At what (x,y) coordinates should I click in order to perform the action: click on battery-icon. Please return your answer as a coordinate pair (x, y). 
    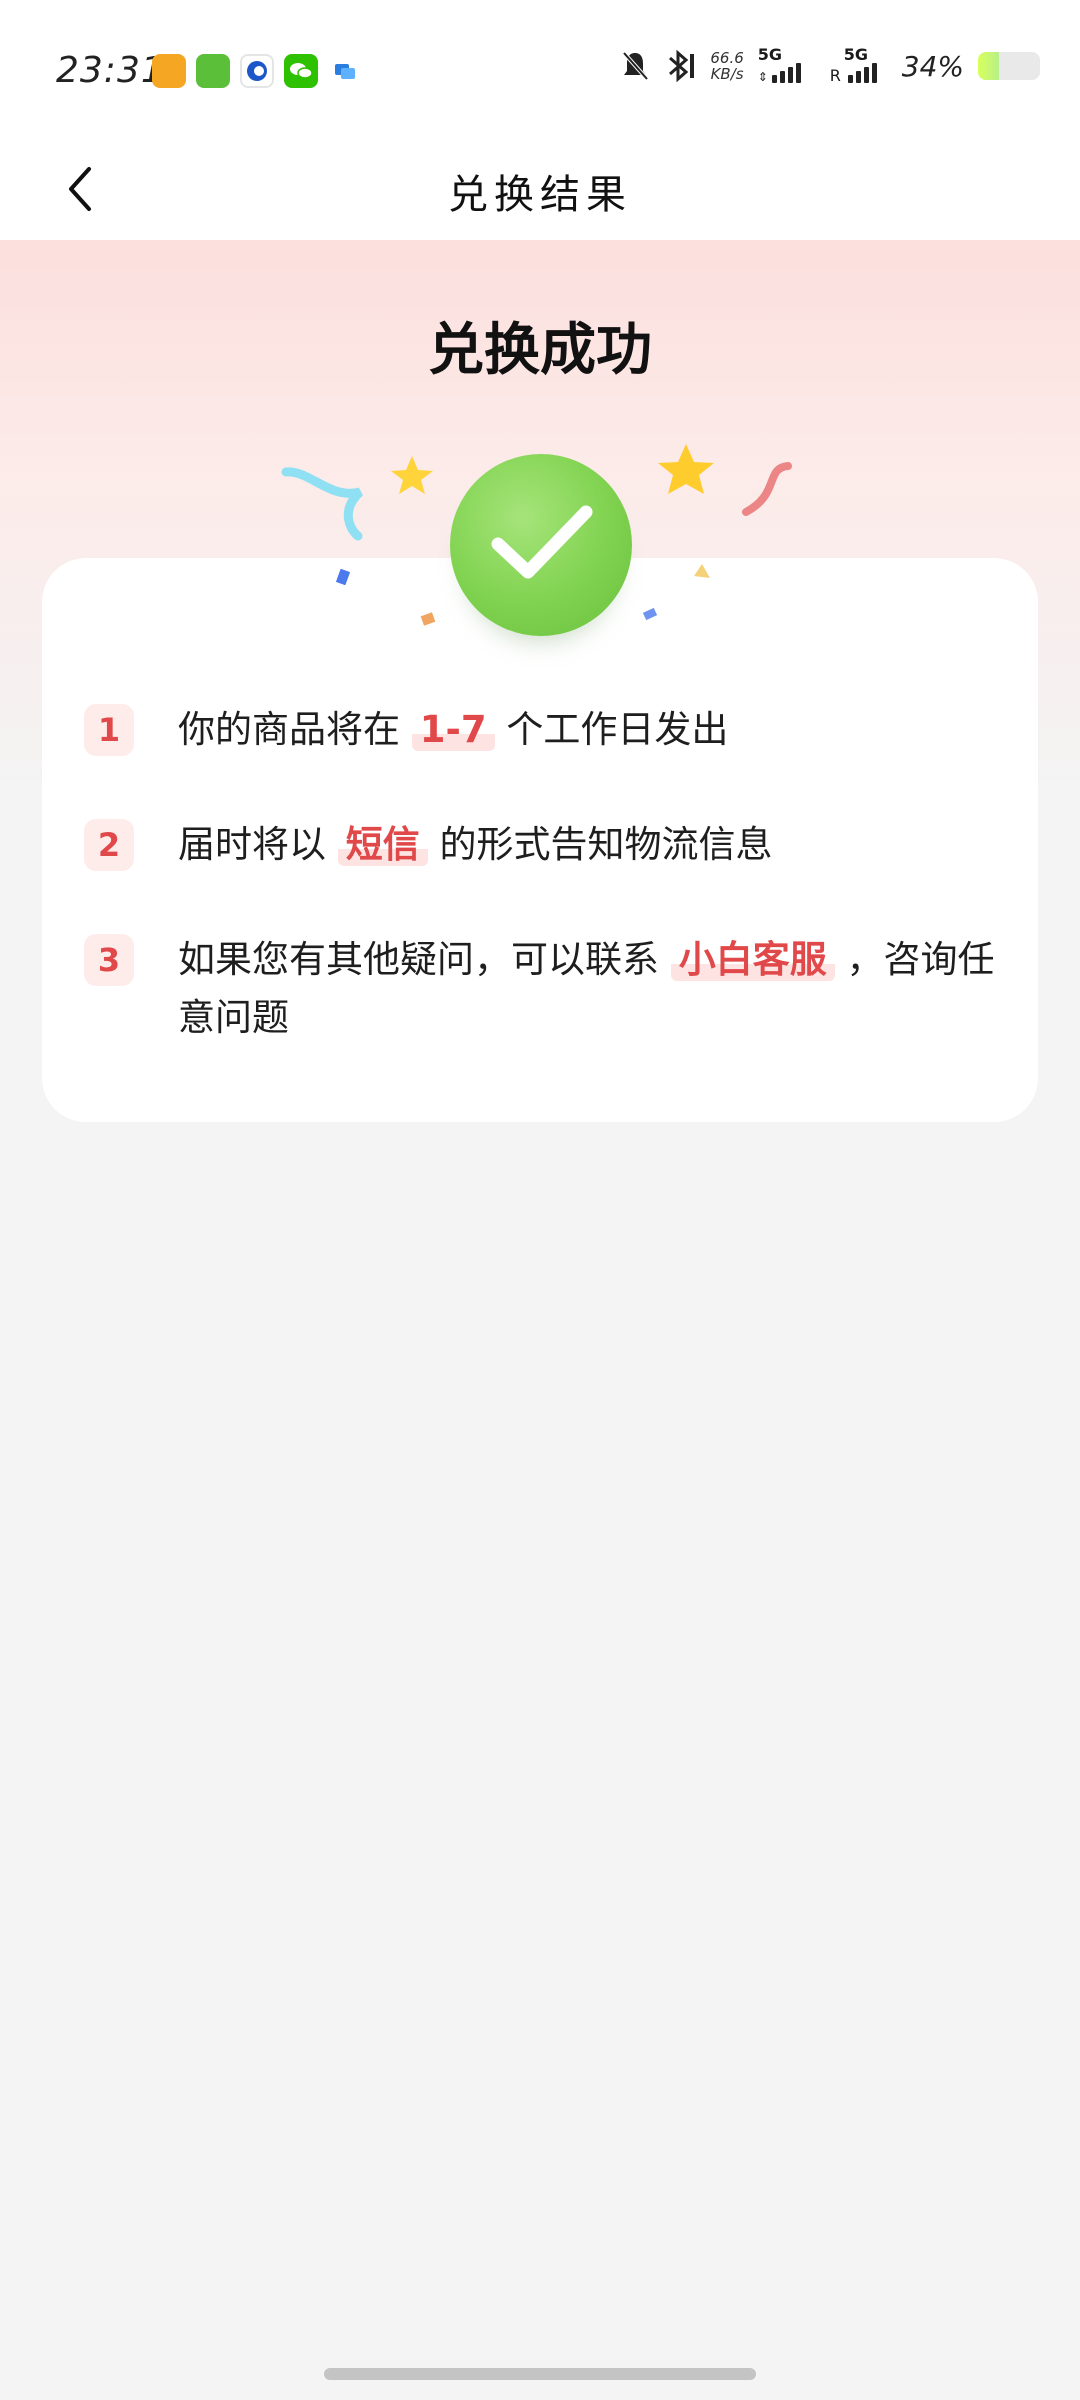
    Looking at the image, I should click on (1009, 66).